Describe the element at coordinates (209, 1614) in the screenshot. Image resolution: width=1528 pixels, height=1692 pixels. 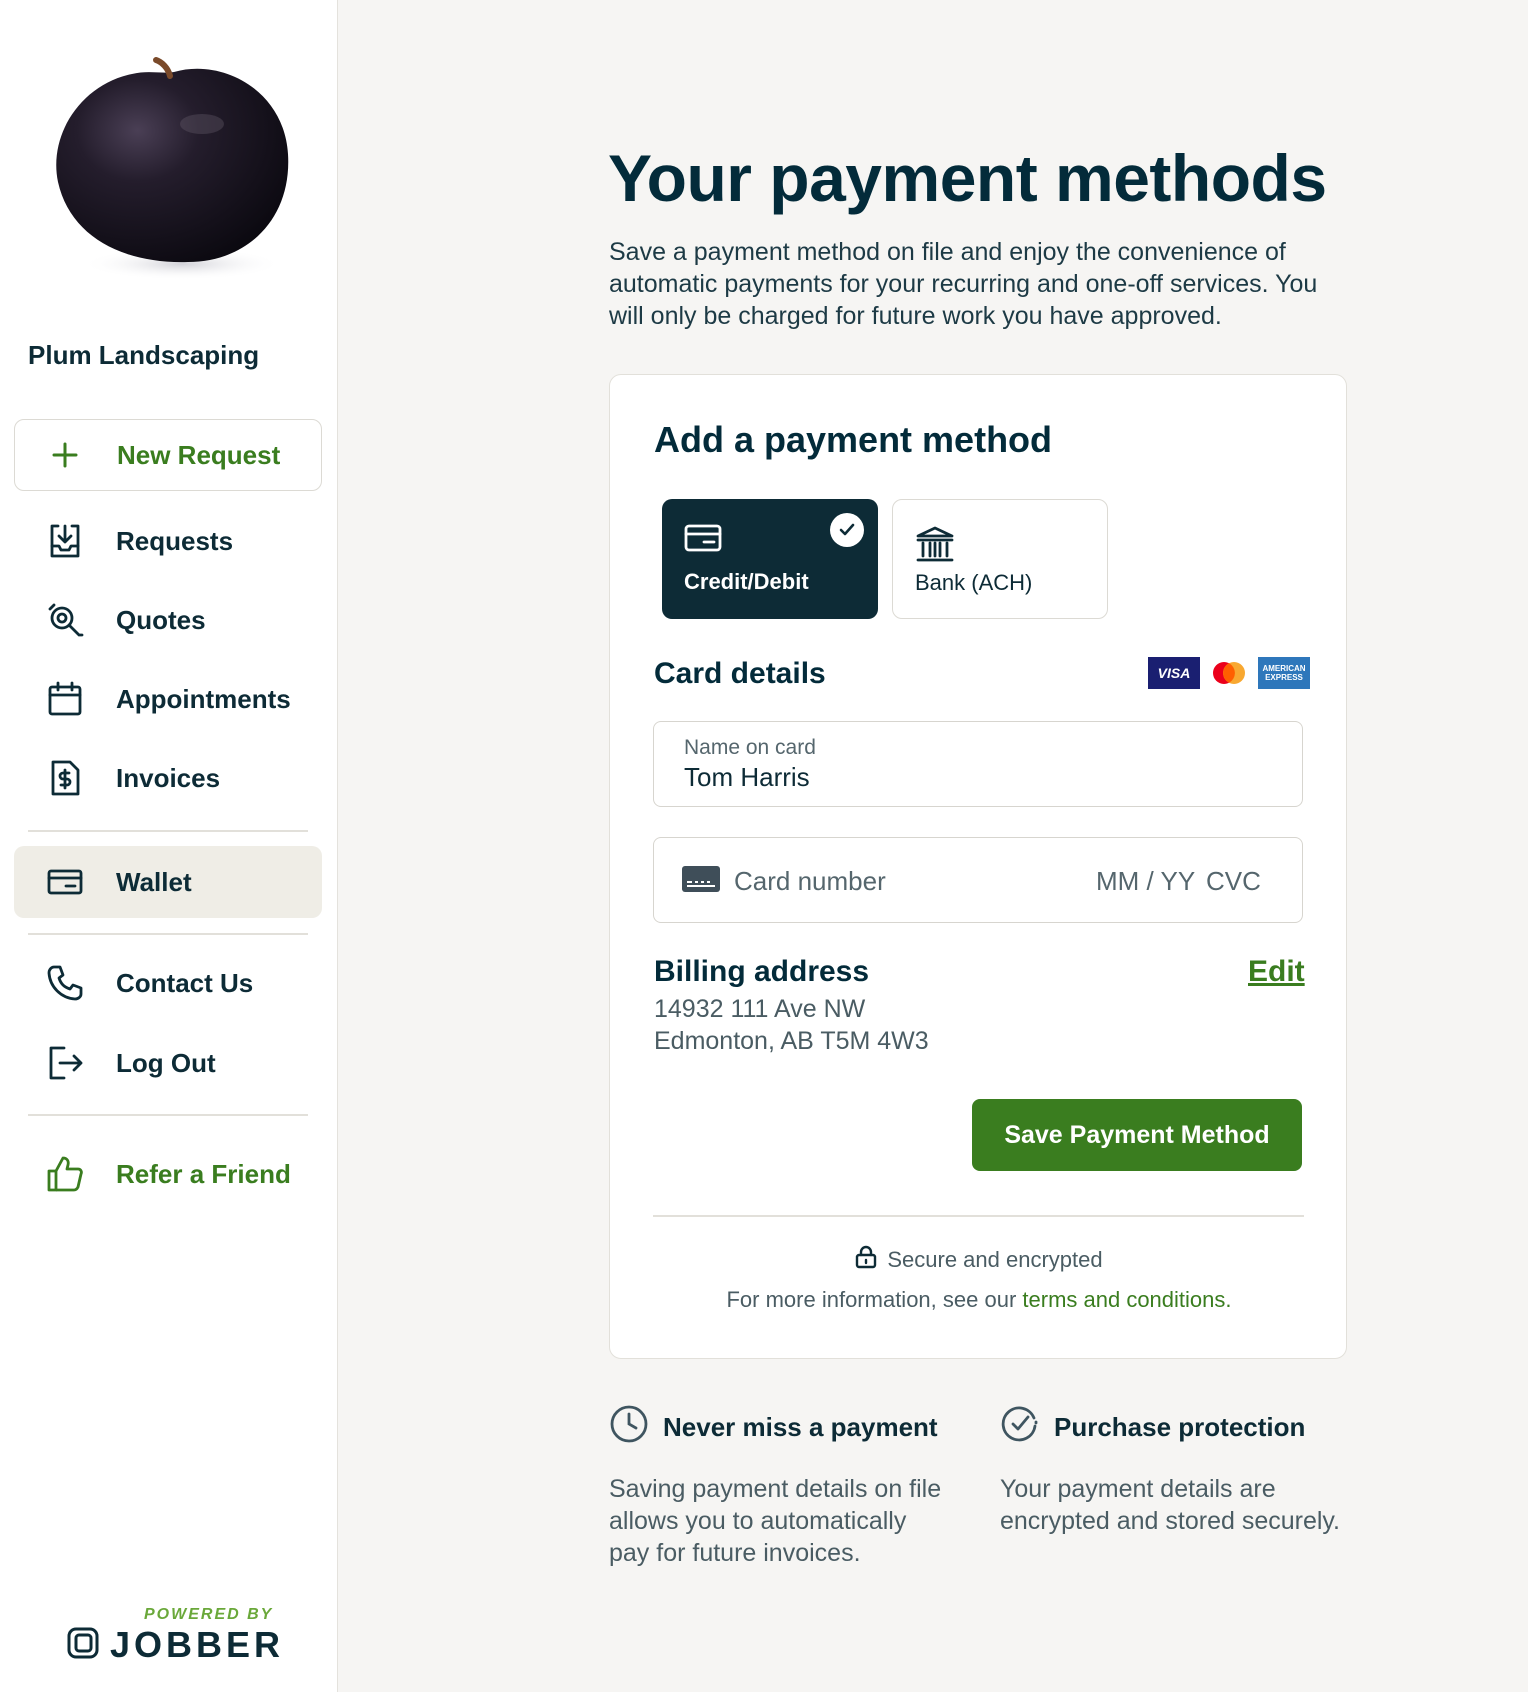
I see `powered-by-label: POWERED BY` at that location.